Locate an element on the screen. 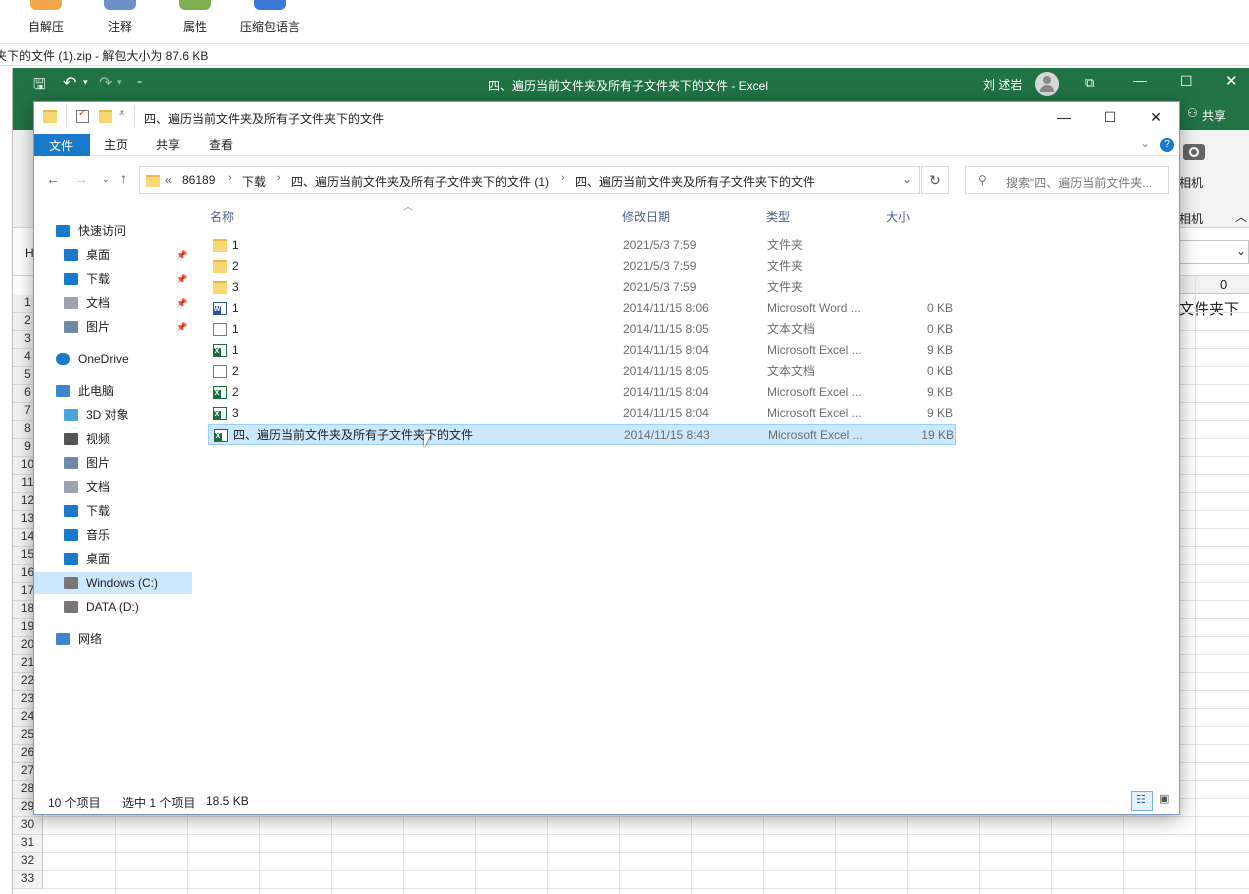 Image resolution: width=1249 pixels, height=894 pixels. file-row: X 3 2014/11/15 8:04 Microsoft Excel ... 9 KB is located at coordinates (582, 413).